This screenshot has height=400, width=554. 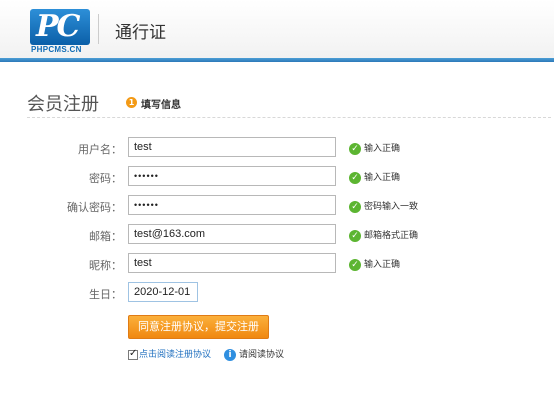 I want to click on nickname-input: test, so click(x=232, y=263).